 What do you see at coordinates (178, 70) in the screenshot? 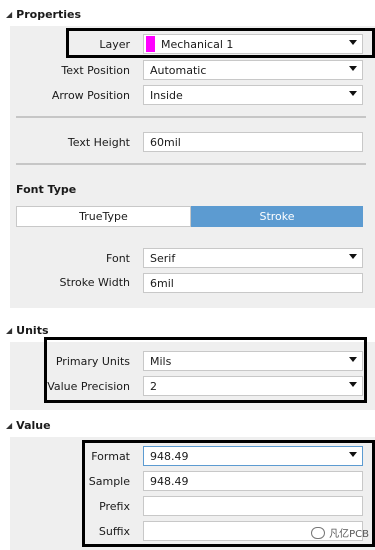
I see `text-position-value: Automatic` at bounding box center [178, 70].